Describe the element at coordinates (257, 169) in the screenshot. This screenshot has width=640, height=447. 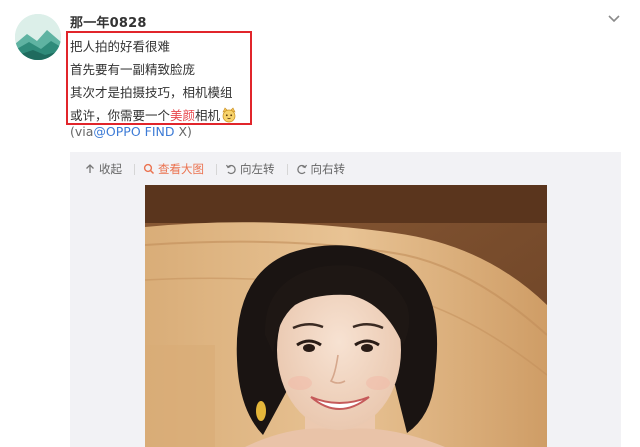
I see `rotate-left-label: 向左转` at that location.